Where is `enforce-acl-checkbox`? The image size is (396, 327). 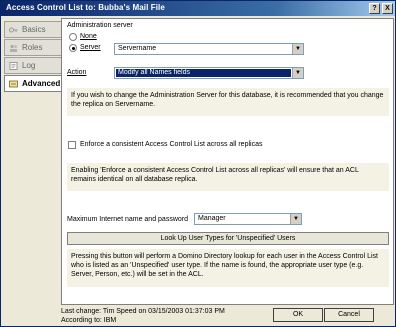
enforce-acl-checkbox is located at coordinates (72, 145).